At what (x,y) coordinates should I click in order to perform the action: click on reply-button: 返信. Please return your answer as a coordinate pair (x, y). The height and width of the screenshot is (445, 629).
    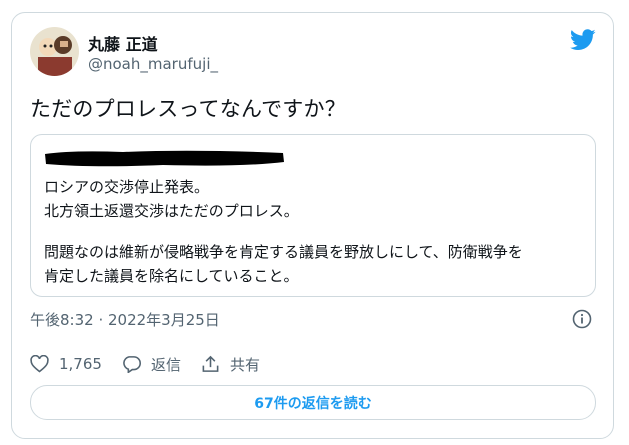
    Looking at the image, I should click on (151, 364).